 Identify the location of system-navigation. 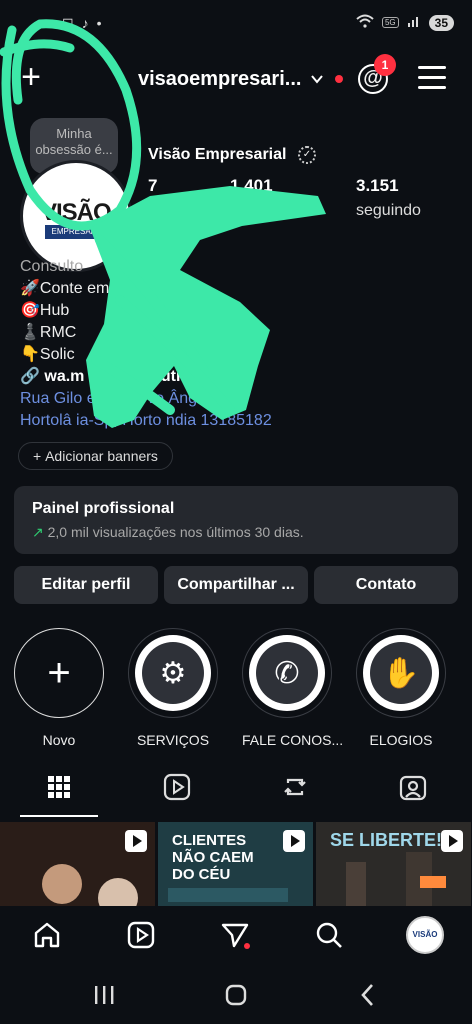
(236, 995).